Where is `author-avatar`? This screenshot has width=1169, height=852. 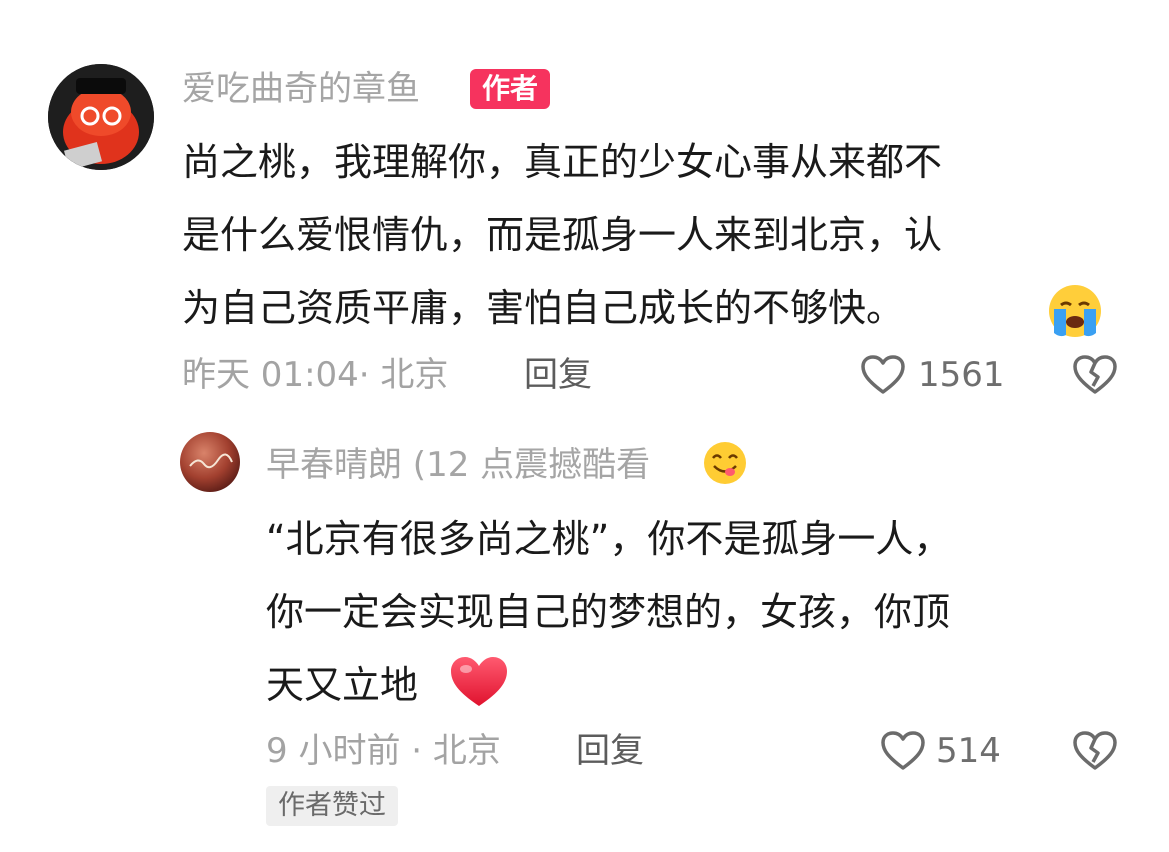 author-avatar is located at coordinates (101, 117).